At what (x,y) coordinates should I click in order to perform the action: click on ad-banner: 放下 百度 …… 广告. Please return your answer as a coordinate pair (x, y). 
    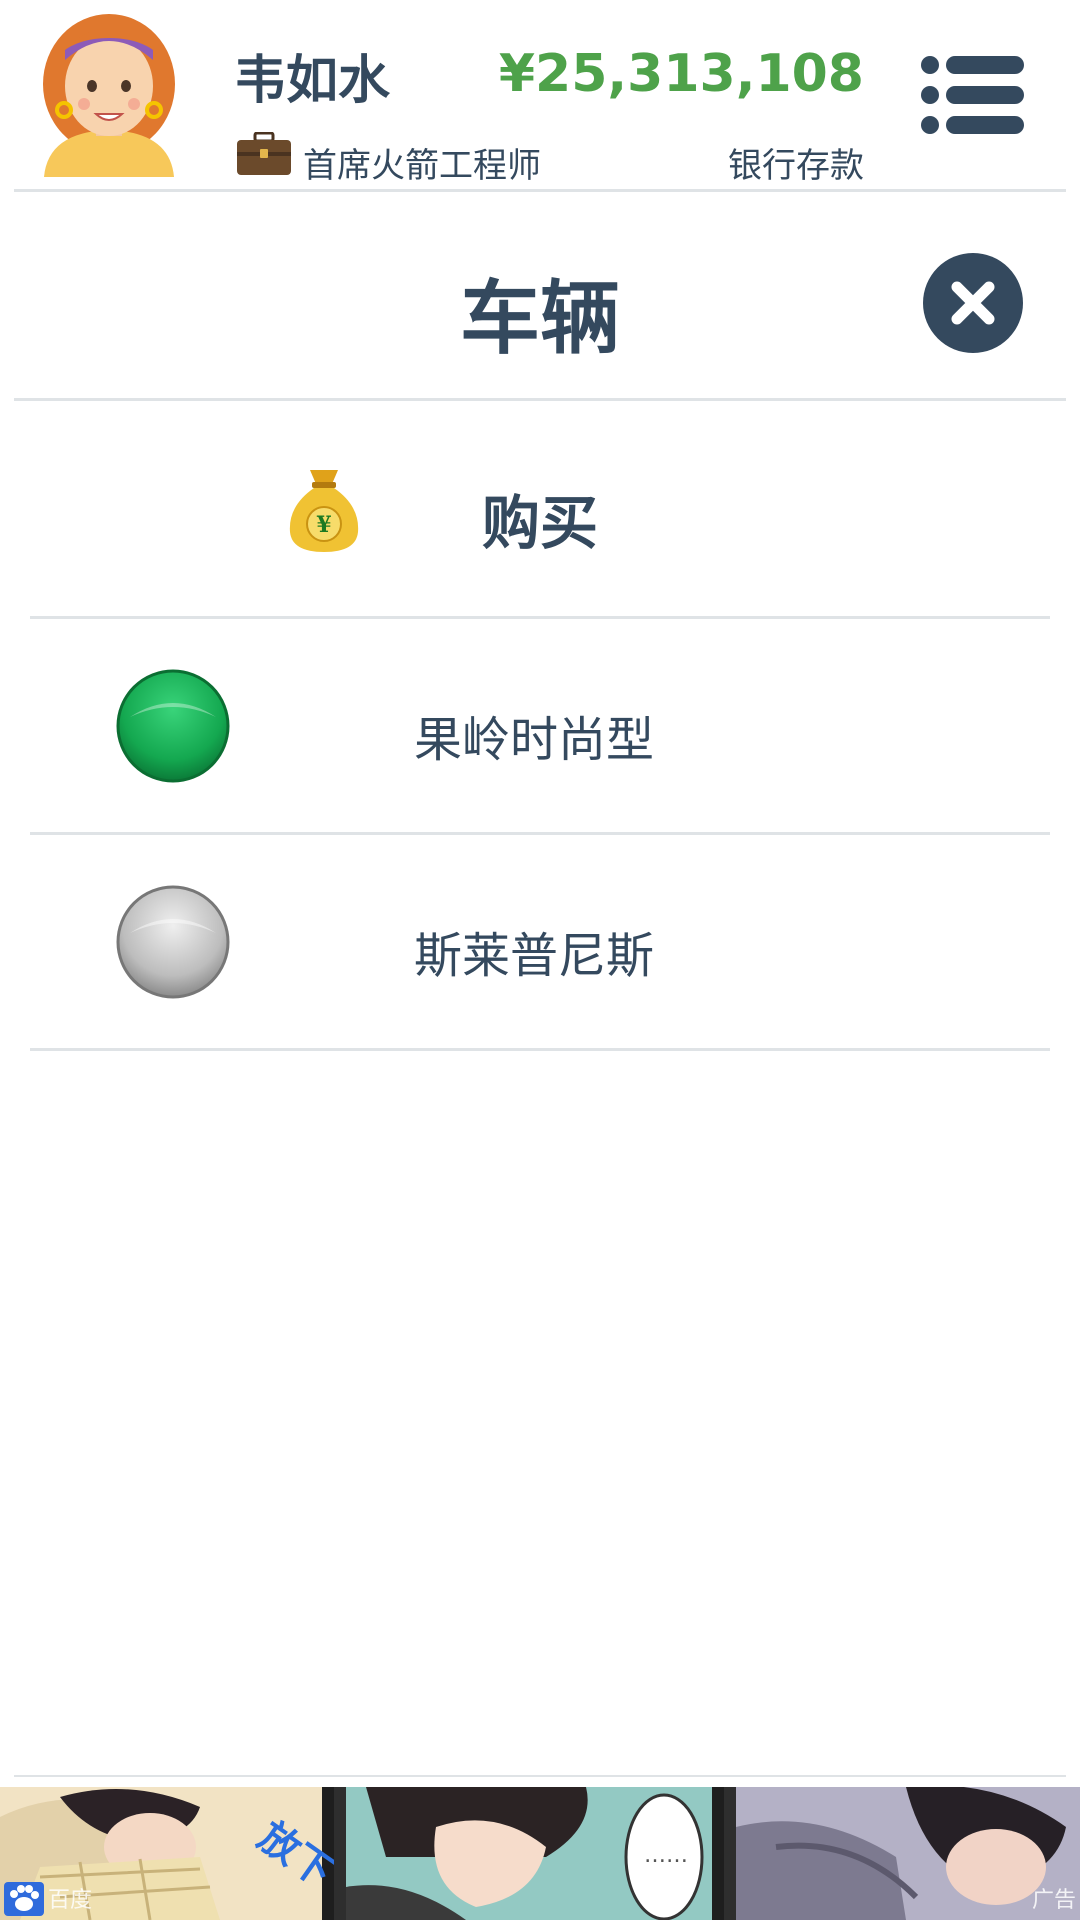
    Looking at the image, I should click on (540, 1853).